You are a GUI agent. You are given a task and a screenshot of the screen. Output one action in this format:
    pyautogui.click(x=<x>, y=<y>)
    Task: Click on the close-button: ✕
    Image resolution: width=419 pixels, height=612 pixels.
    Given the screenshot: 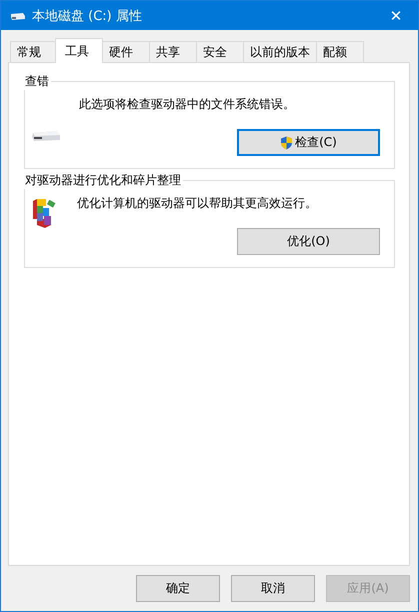 What is the action you would take?
    pyautogui.click(x=396, y=15)
    